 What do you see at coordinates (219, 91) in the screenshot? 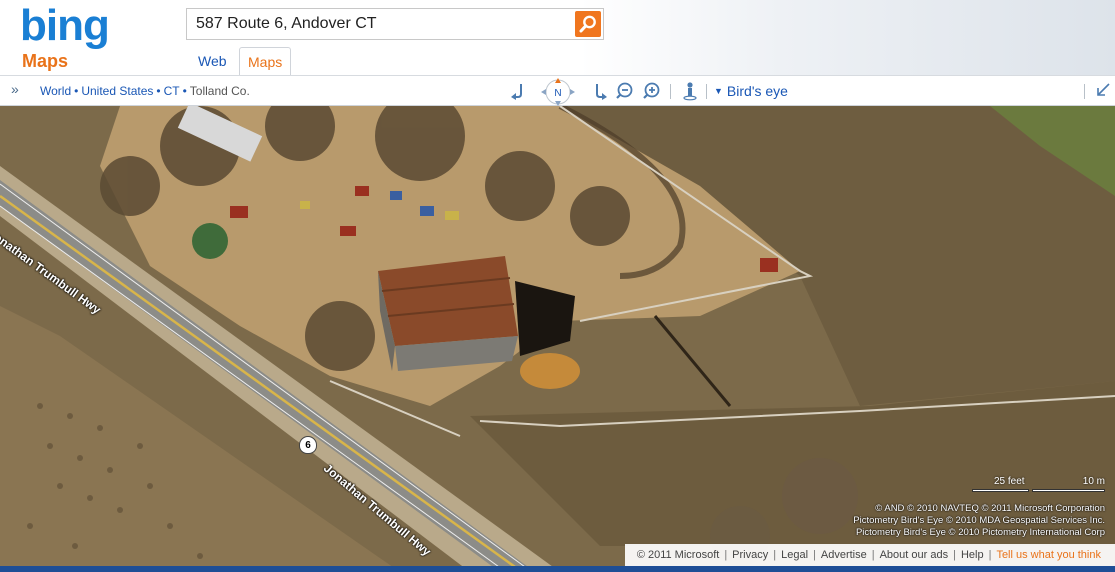
I see `breadcrumb-tolland-co: Tolland Co.` at bounding box center [219, 91].